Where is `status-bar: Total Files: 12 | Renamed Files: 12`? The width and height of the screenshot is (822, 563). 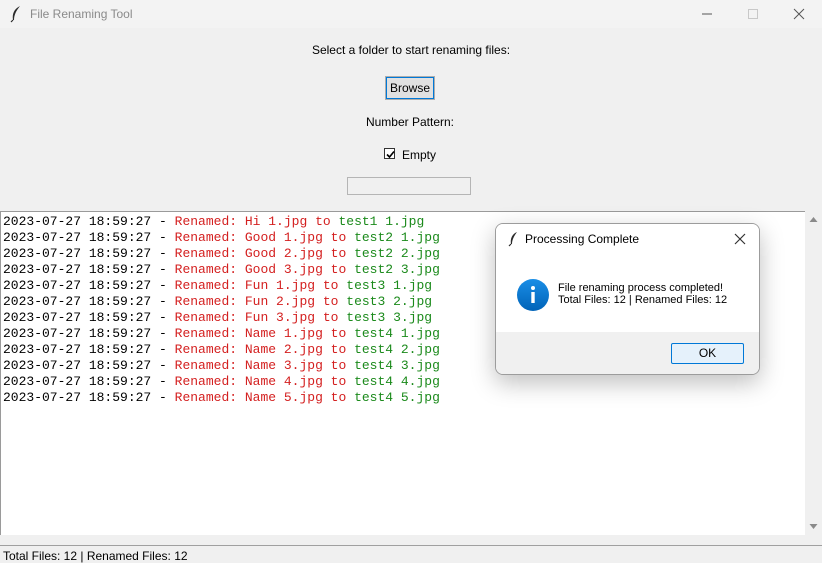 status-bar: Total Files: 12 | Renamed Files: 12 is located at coordinates (411, 554).